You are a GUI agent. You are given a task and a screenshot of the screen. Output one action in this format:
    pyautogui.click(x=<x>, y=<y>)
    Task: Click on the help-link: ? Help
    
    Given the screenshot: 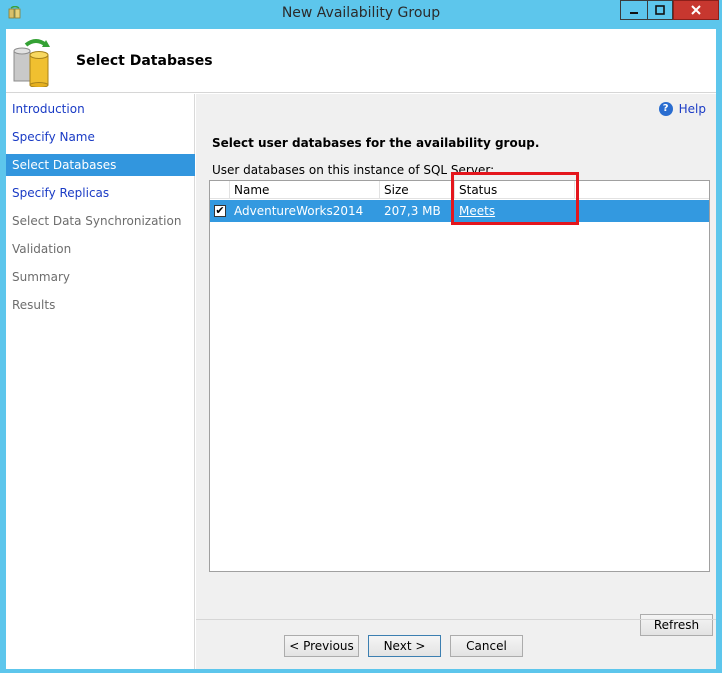 What is the action you would take?
    pyautogui.click(x=682, y=109)
    